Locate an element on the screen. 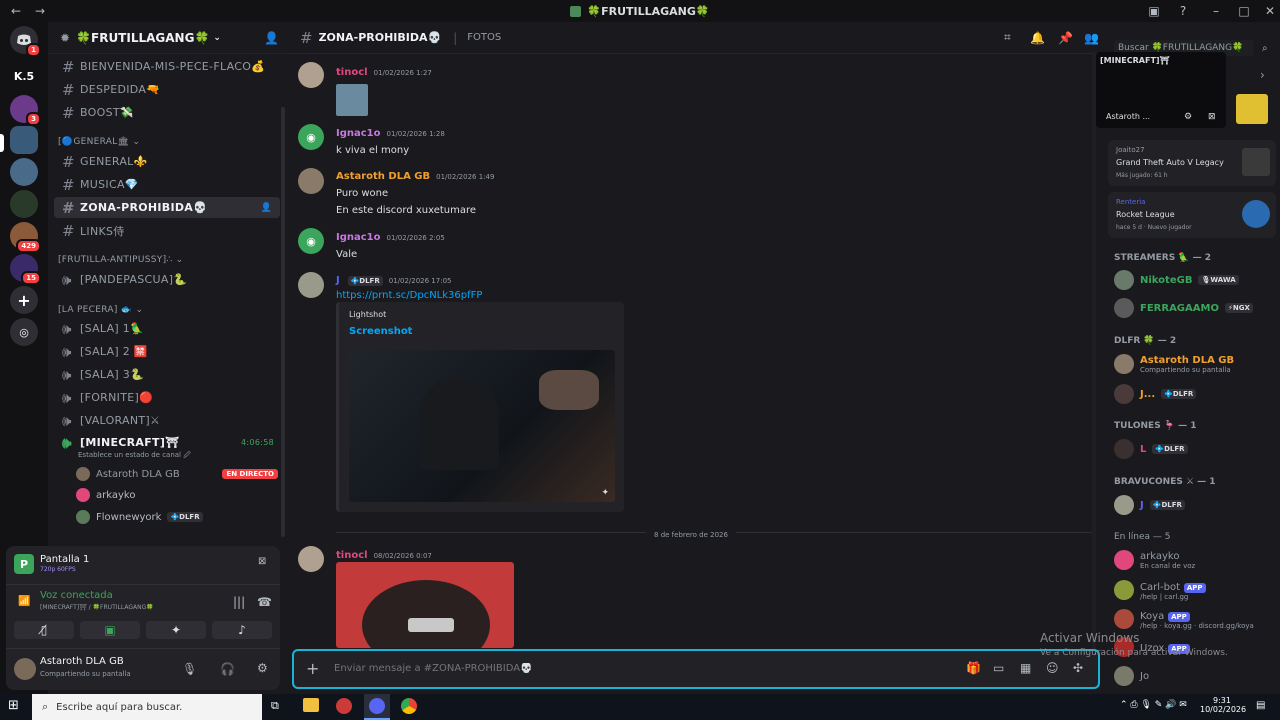  noise-suppression-icon: ||| is located at coordinates (239, 602).